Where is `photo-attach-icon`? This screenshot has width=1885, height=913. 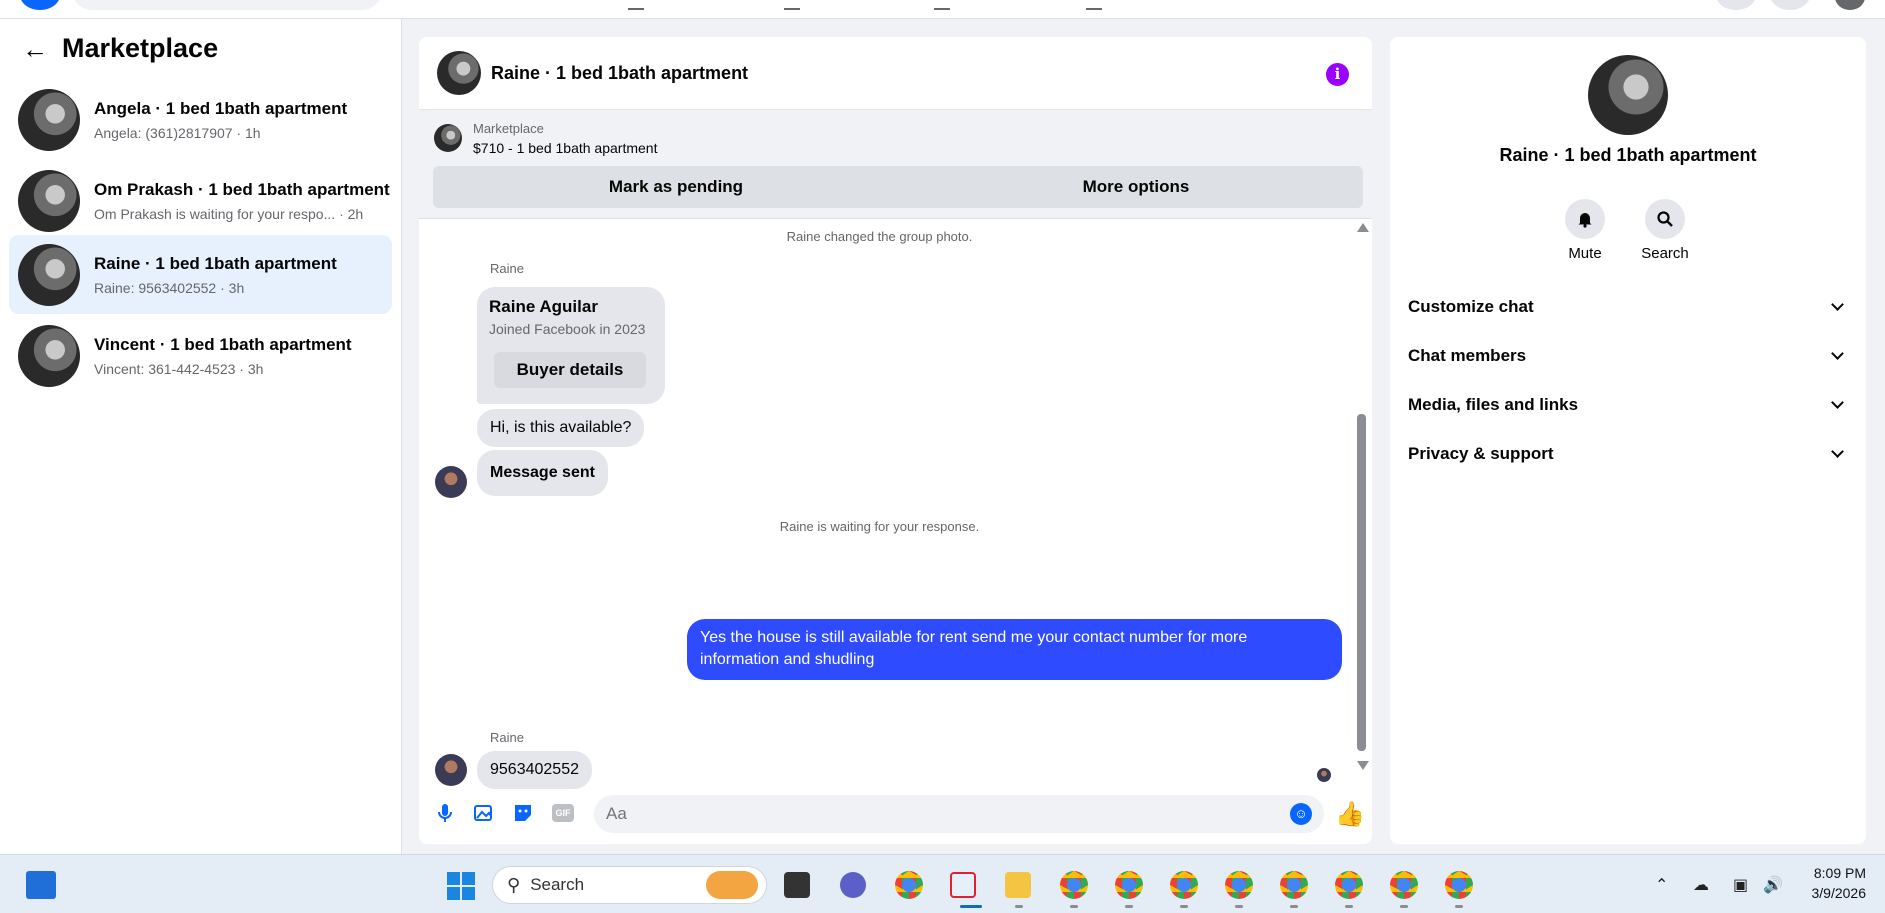
photo-attach-icon is located at coordinates (484, 813).